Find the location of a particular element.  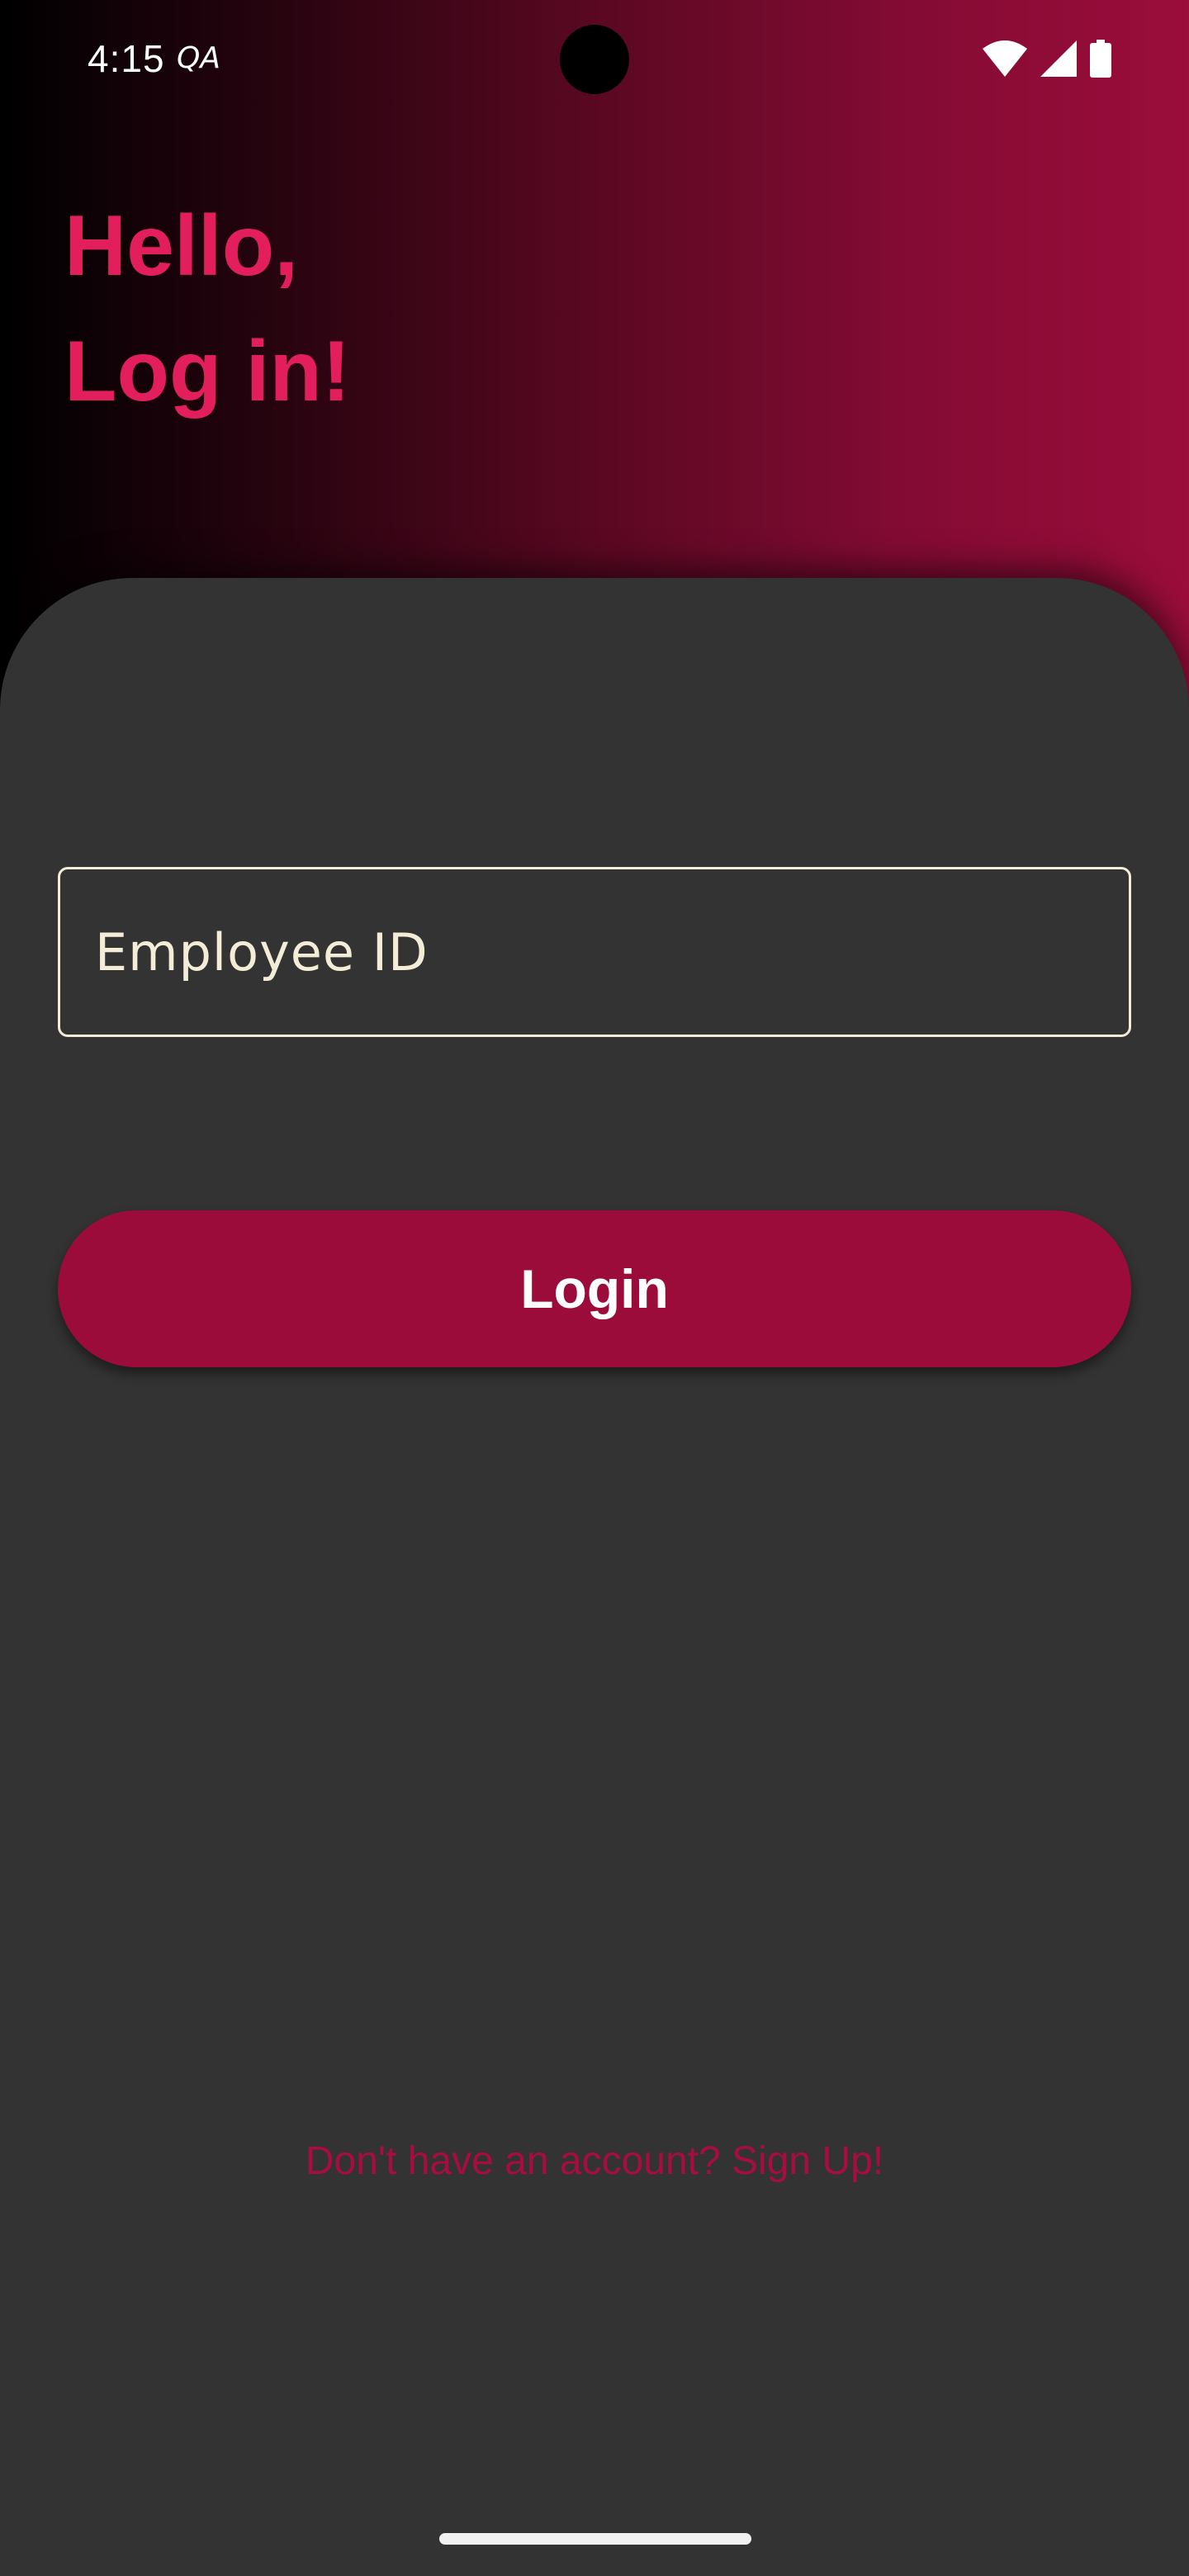

status-bar: 4:15 QA is located at coordinates (594, 59).